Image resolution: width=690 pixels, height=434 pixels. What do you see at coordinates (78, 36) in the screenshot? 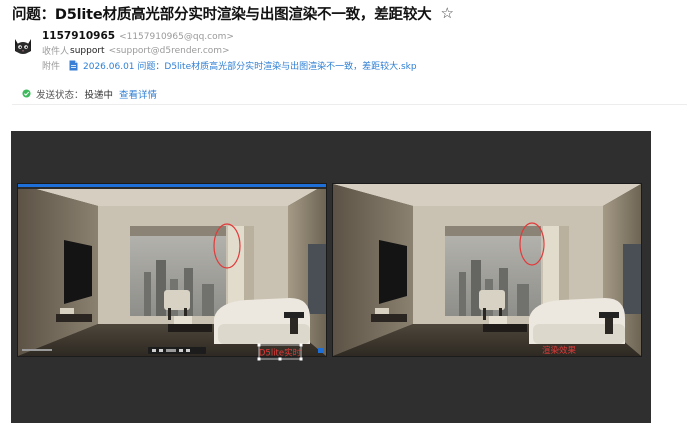
I see `sender-name: 1157910965` at bounding box center [78, 36].